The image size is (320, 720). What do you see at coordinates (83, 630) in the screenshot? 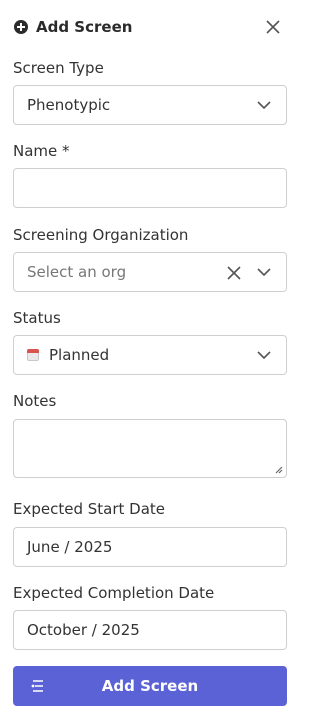
I see `completion-date-value: October / 2025` at bounding box center [83, 630].